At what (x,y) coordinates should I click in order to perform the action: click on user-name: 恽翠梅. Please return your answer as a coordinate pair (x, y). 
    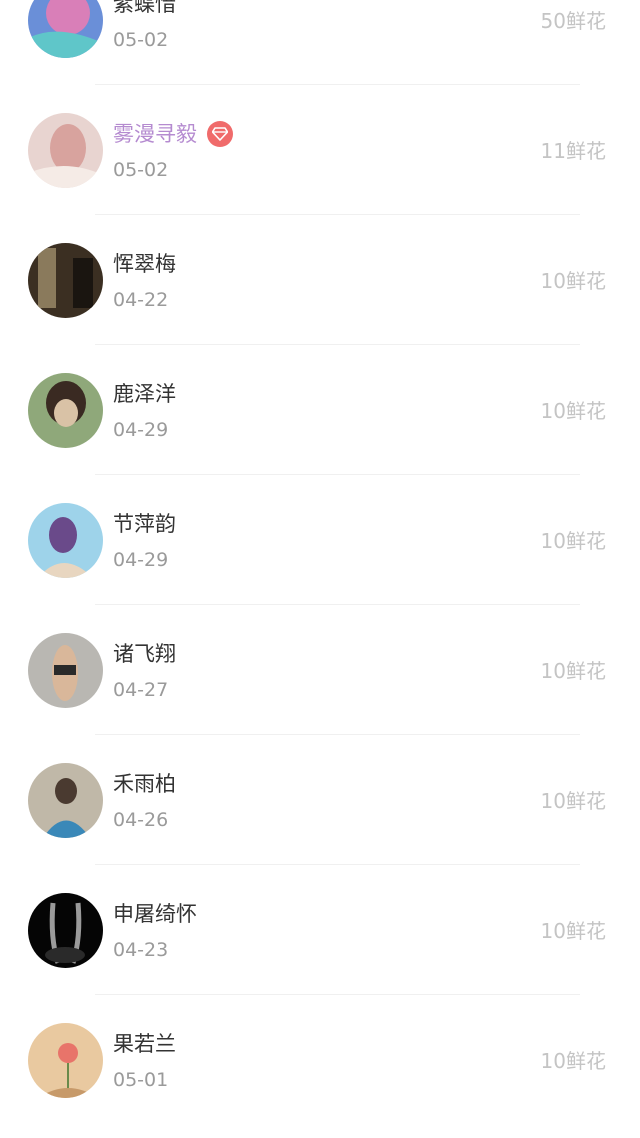
    Looking at the image, I should click on (144, 264).